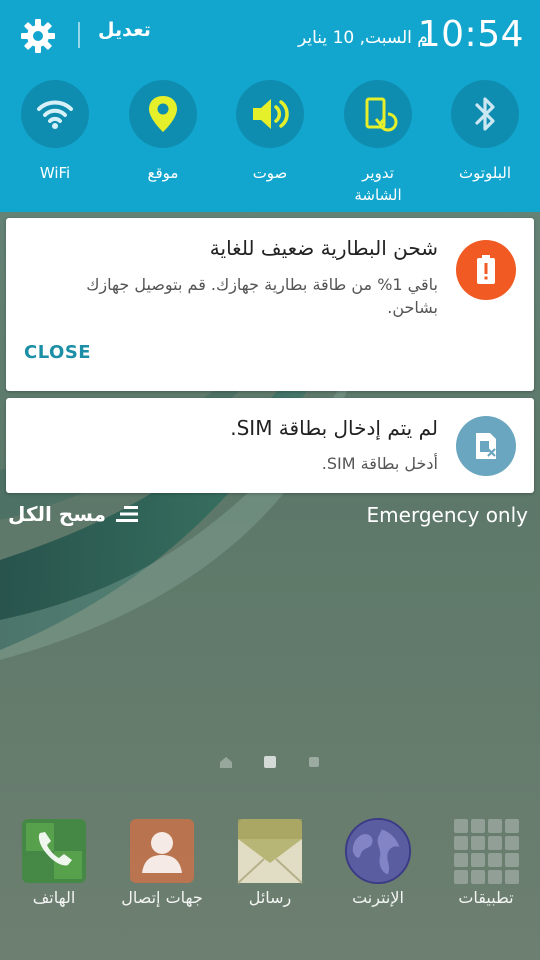 The width and height of the screenshot is (540, 960). What do you see at coordinates (54, 897) in the screenshot?
I see `dock-phone-label: الهاتف` at bounding box center [54, 897].